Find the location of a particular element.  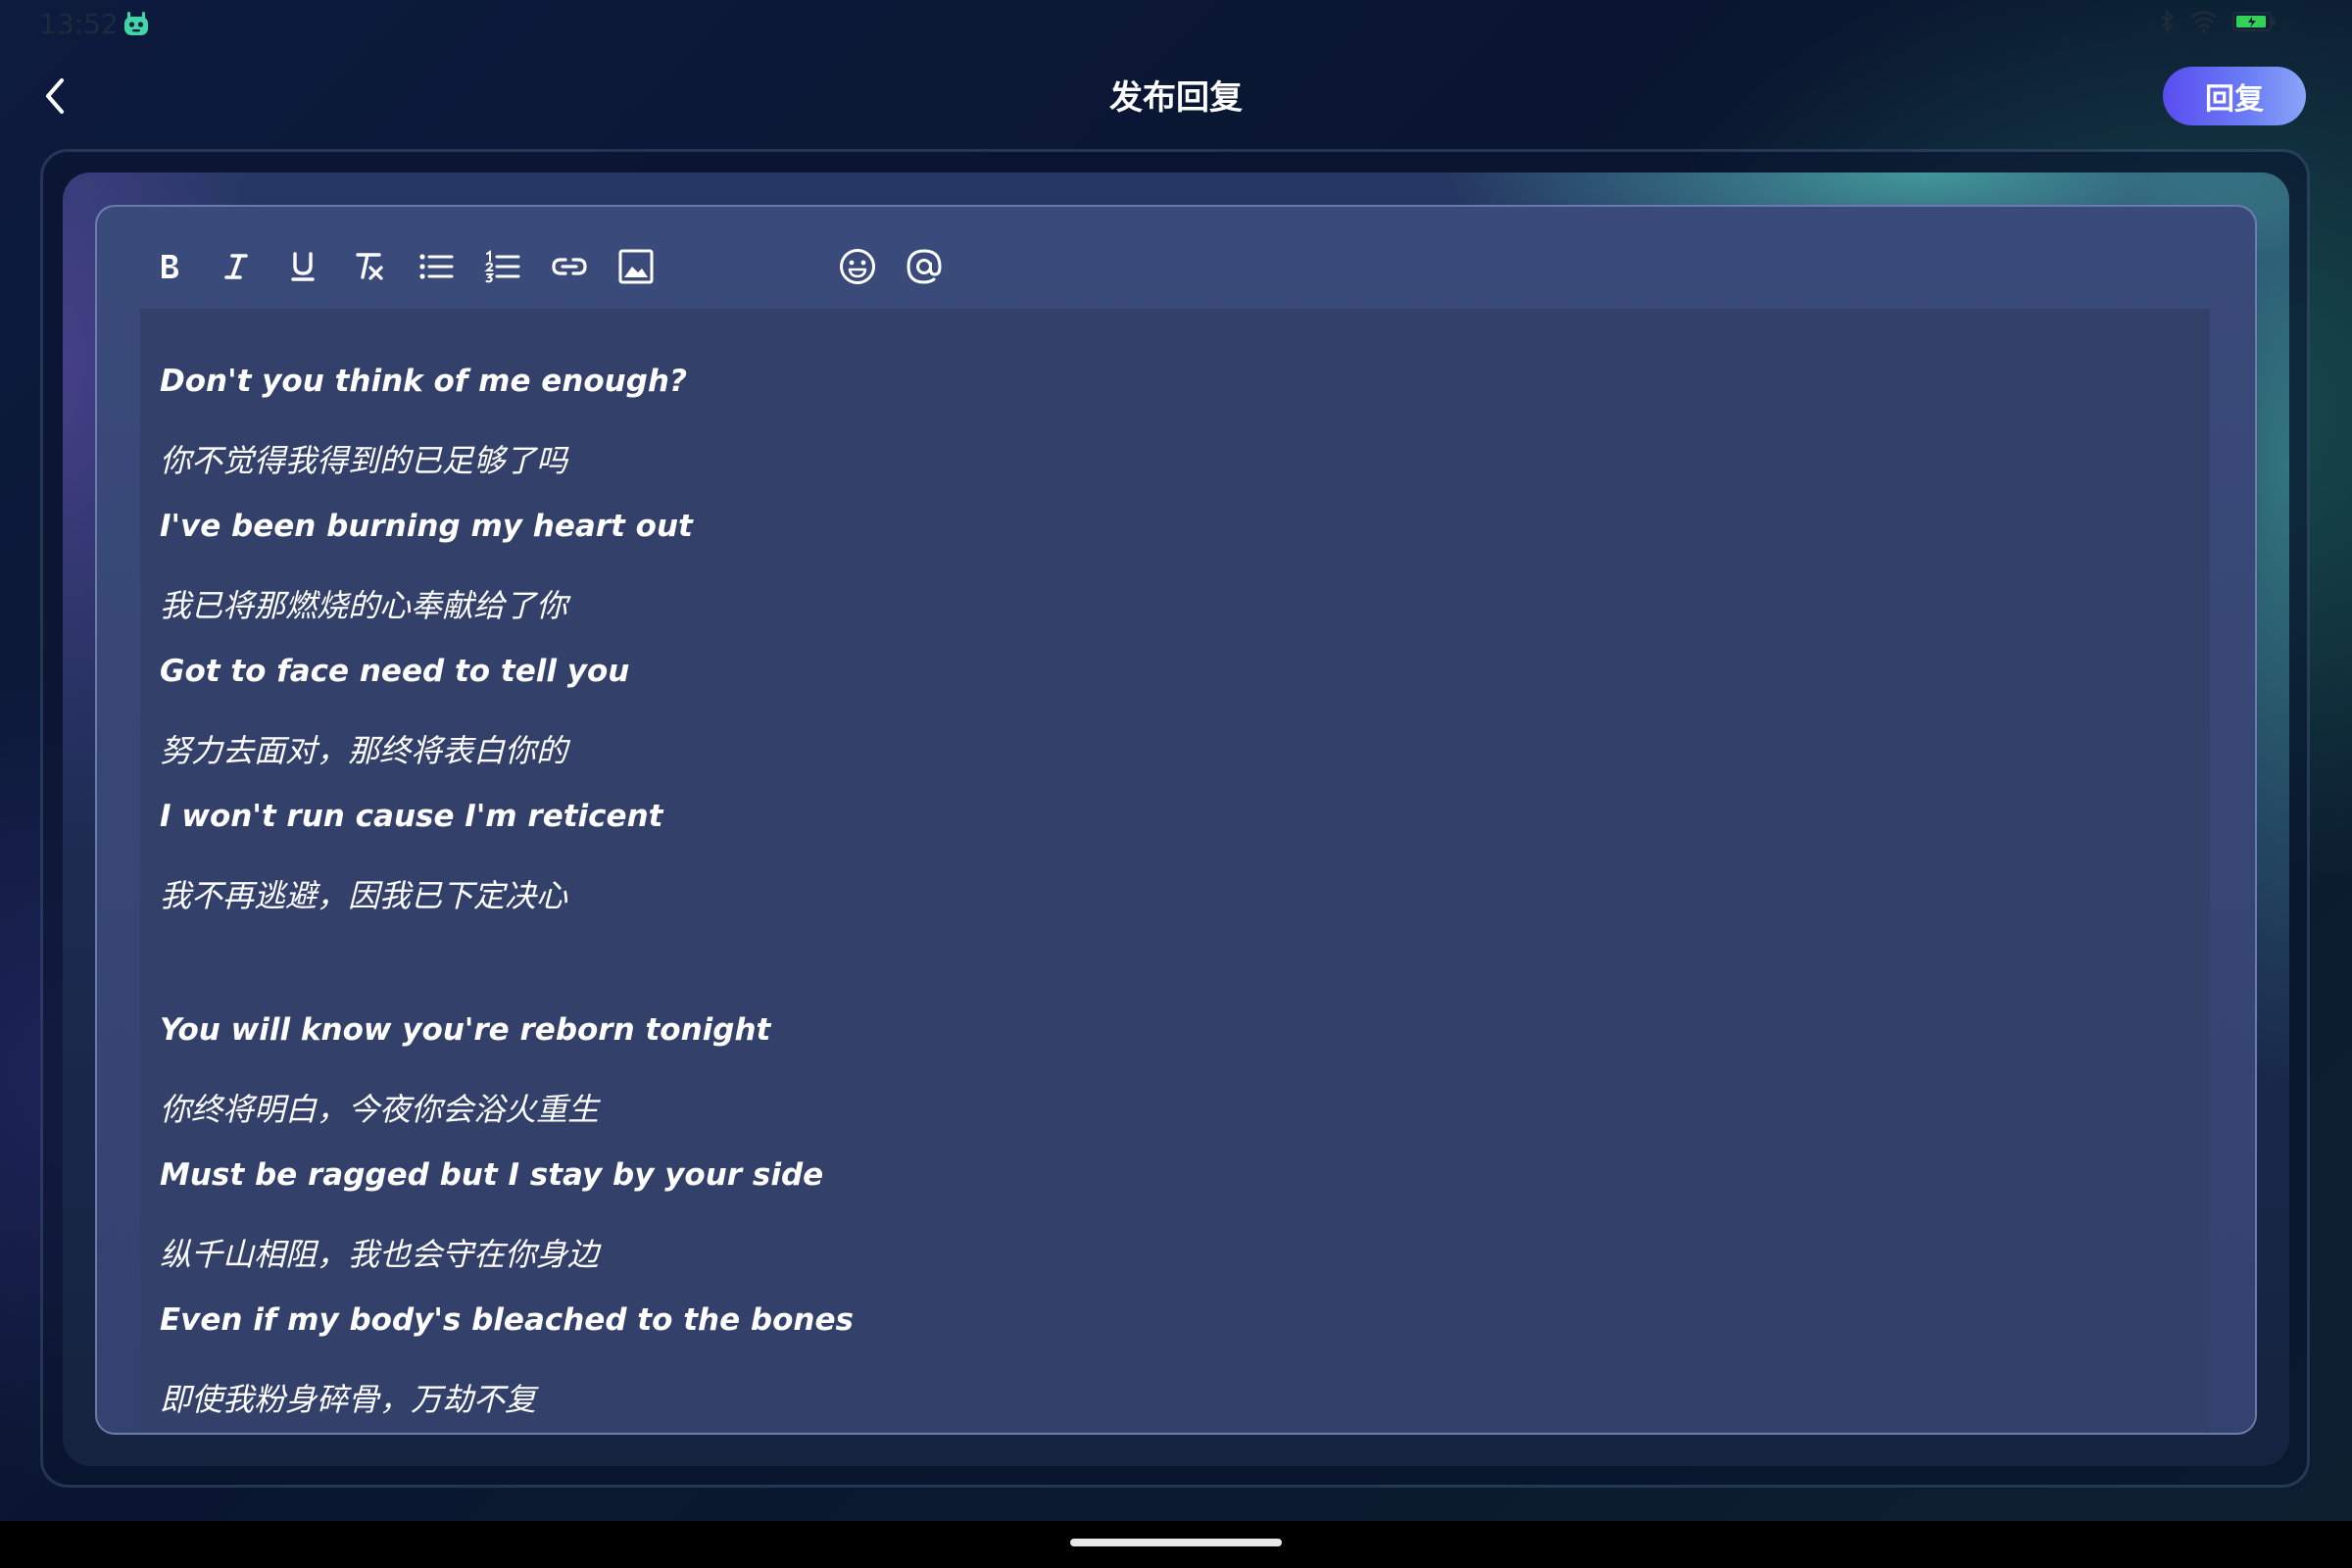

italic-icon is located at coordinates (236, 266).